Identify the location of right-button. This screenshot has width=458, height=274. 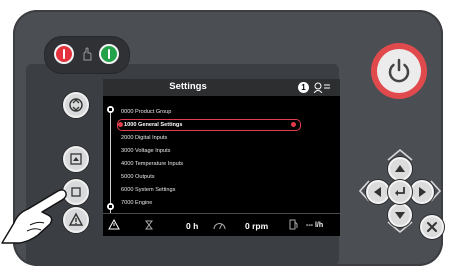
(422, 192).